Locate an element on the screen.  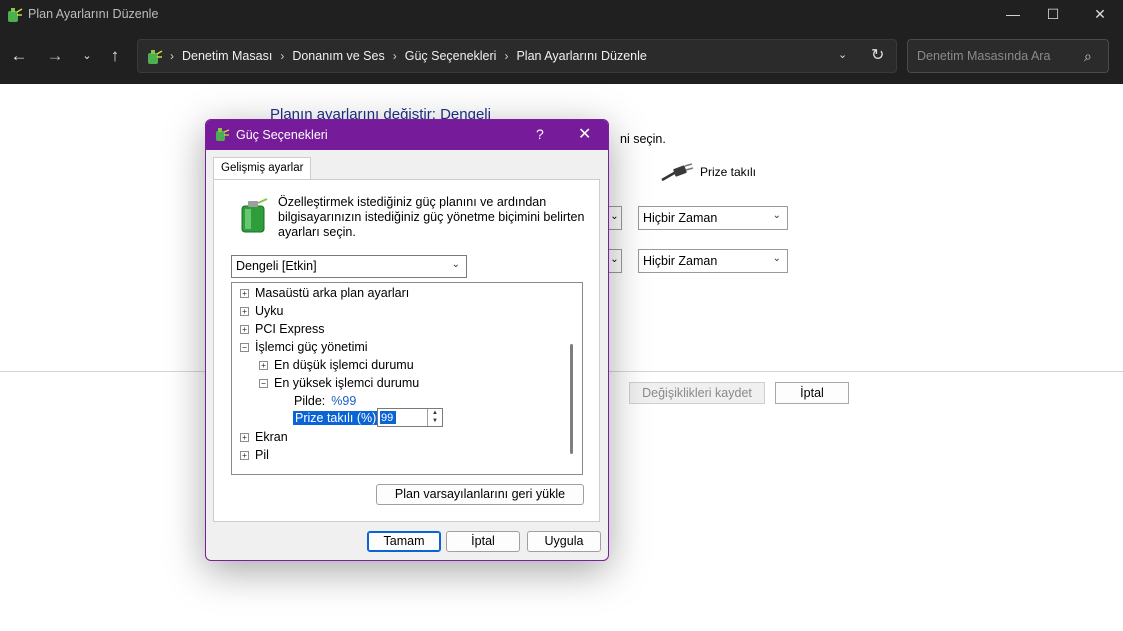
plugged-in-label: Prize takılı is located at coordinates (728, 172).